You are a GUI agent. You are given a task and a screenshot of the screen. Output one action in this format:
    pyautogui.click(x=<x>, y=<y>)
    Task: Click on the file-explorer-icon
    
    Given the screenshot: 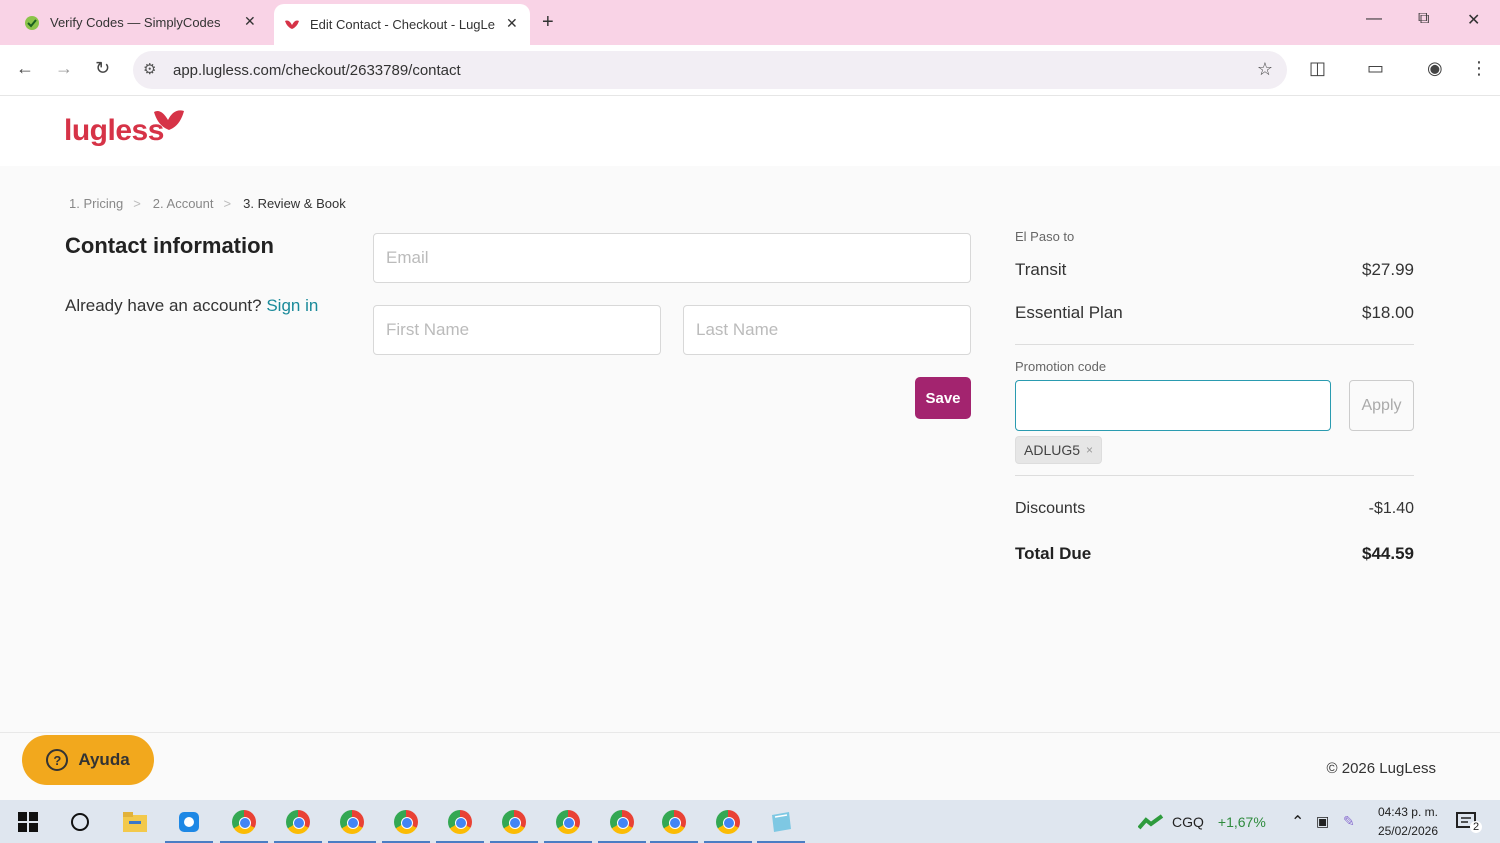 What is the action you would take?
    pyautogui.click(x=135, y=822)
    